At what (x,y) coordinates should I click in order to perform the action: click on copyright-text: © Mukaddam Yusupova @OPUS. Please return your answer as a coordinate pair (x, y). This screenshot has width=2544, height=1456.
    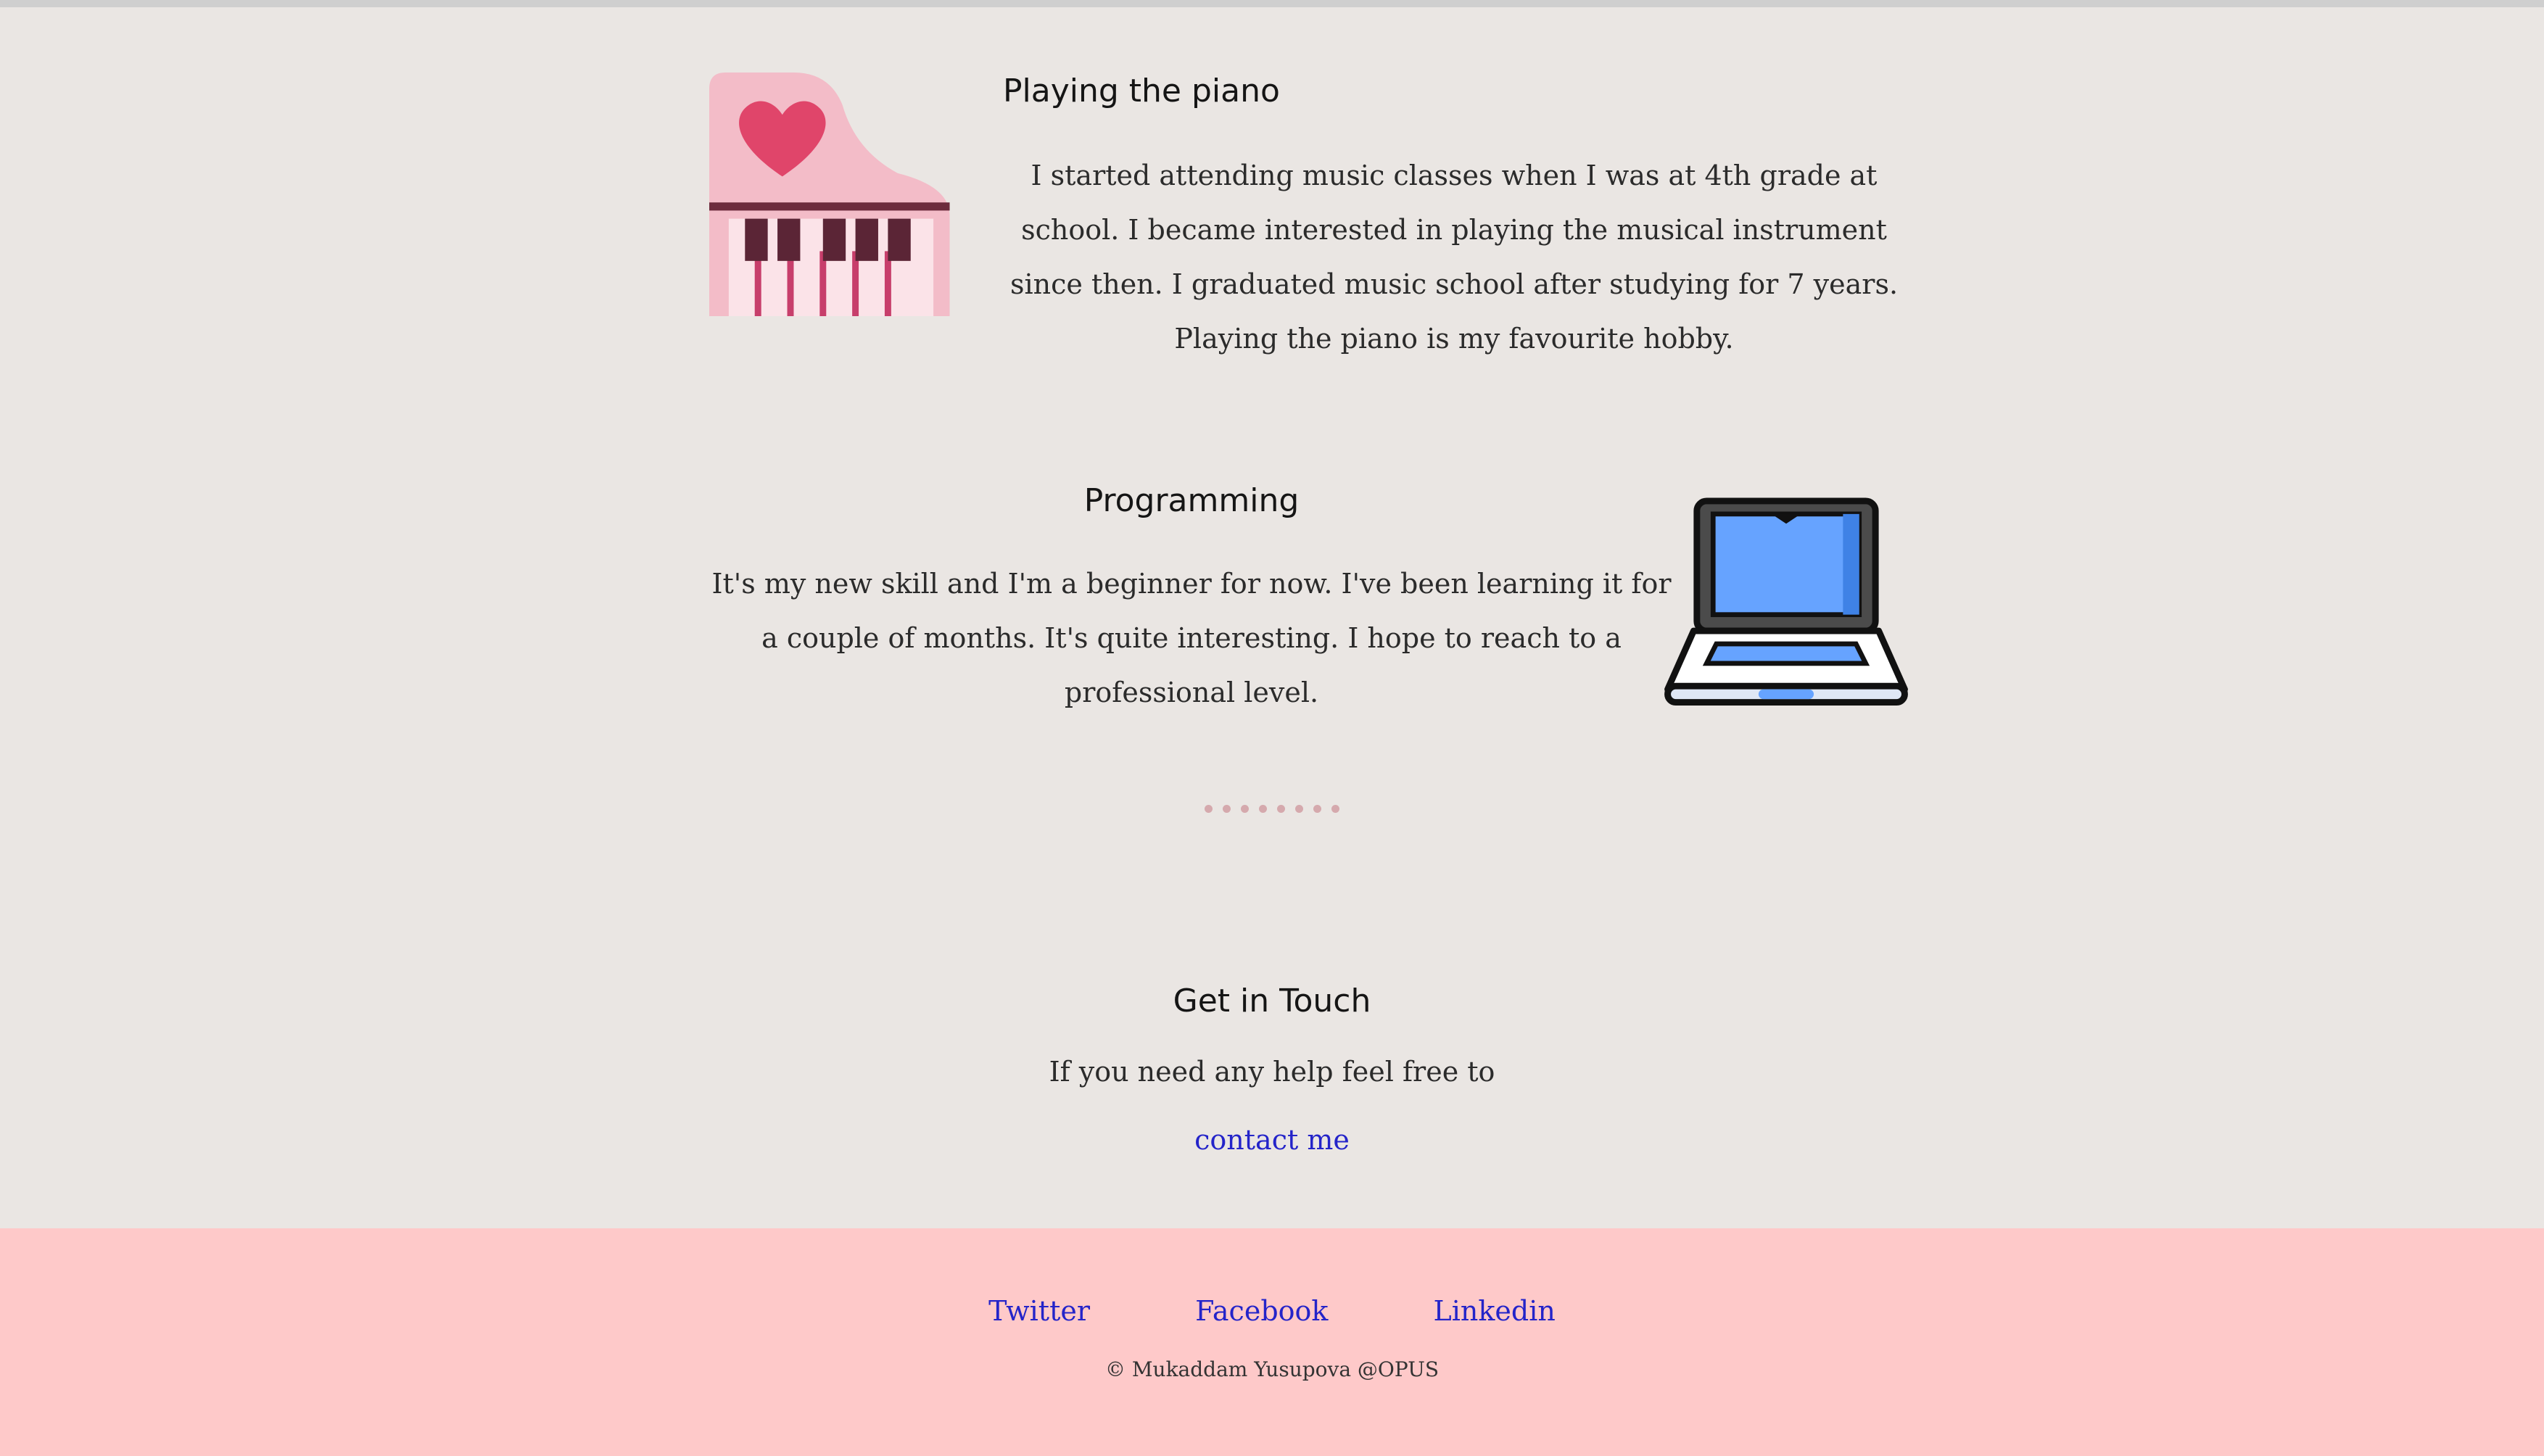
    Looking at the image, I should click on (1272, 1369).